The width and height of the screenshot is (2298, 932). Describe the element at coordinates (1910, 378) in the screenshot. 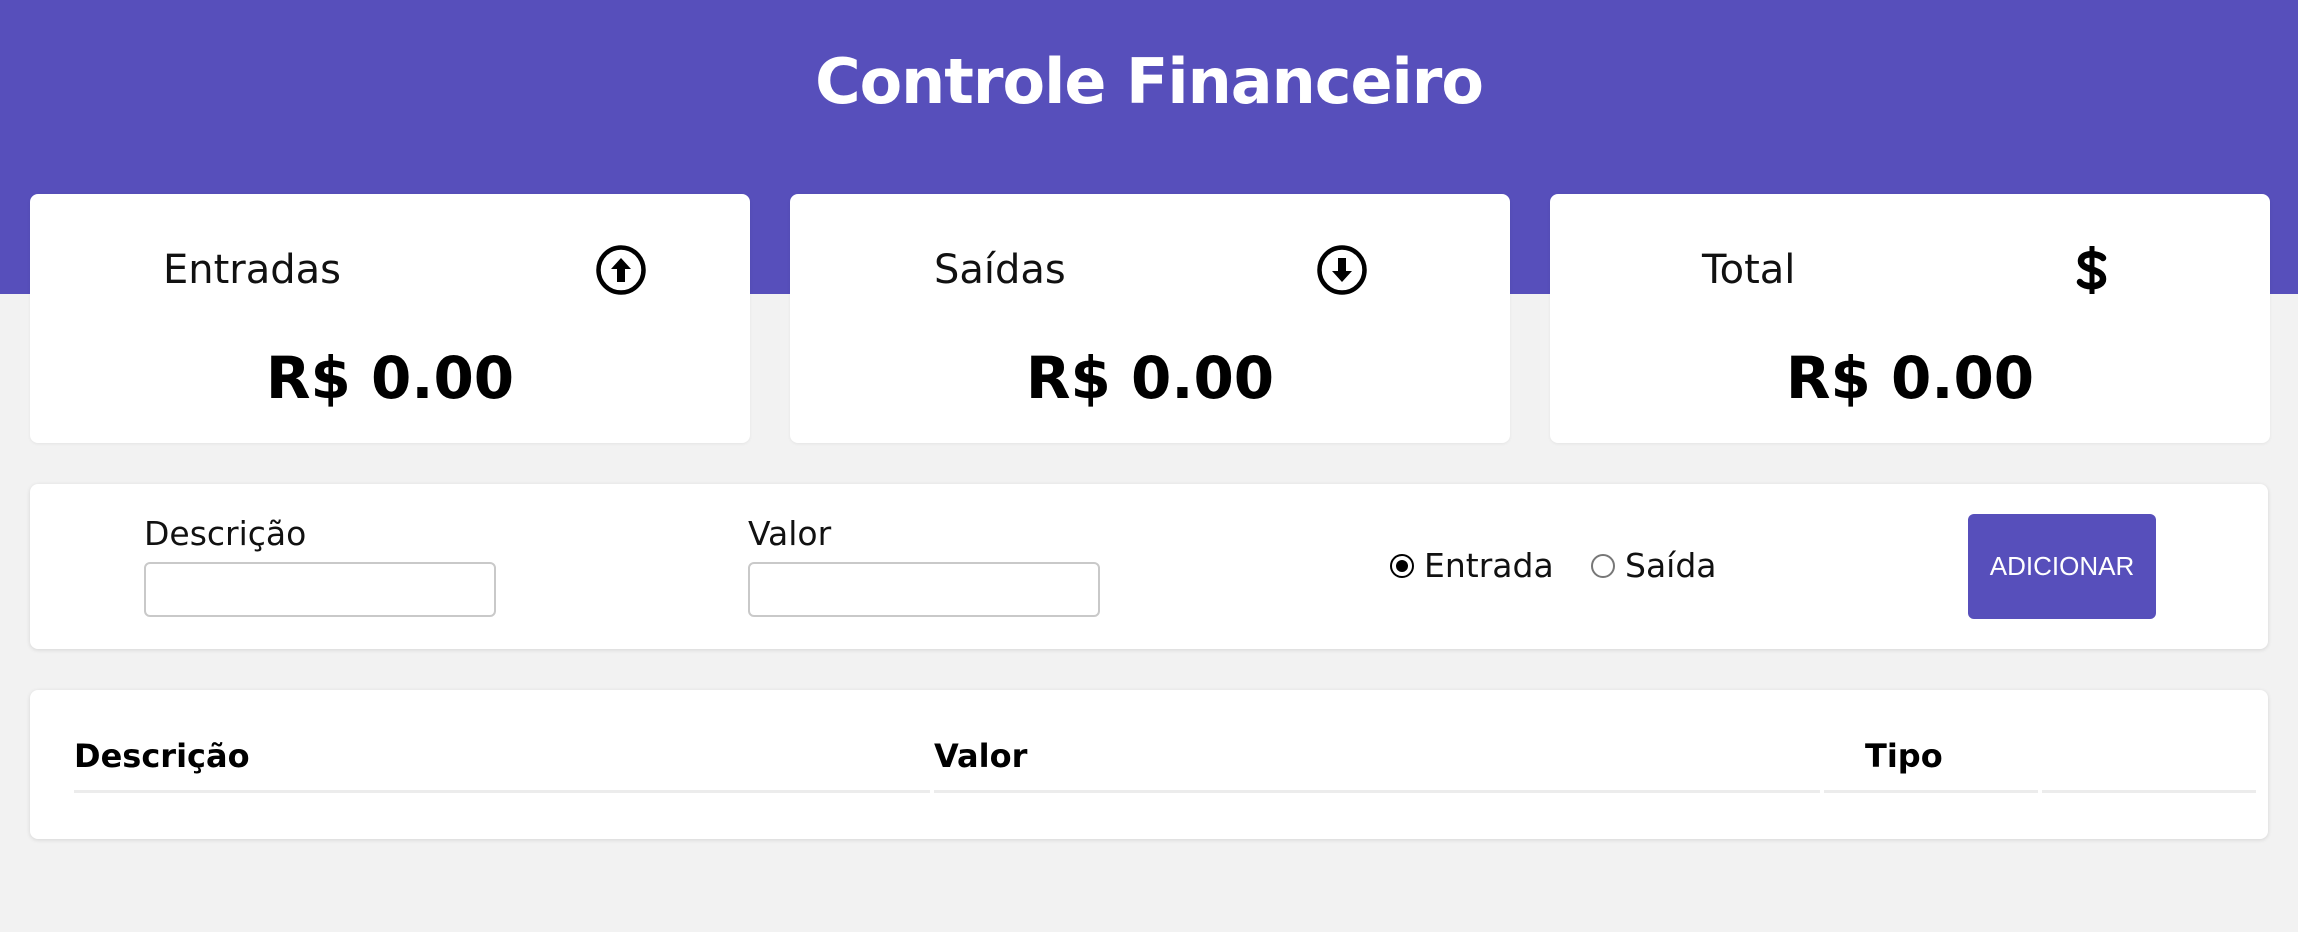

I see `total-value: R$ 0.00` at that location.